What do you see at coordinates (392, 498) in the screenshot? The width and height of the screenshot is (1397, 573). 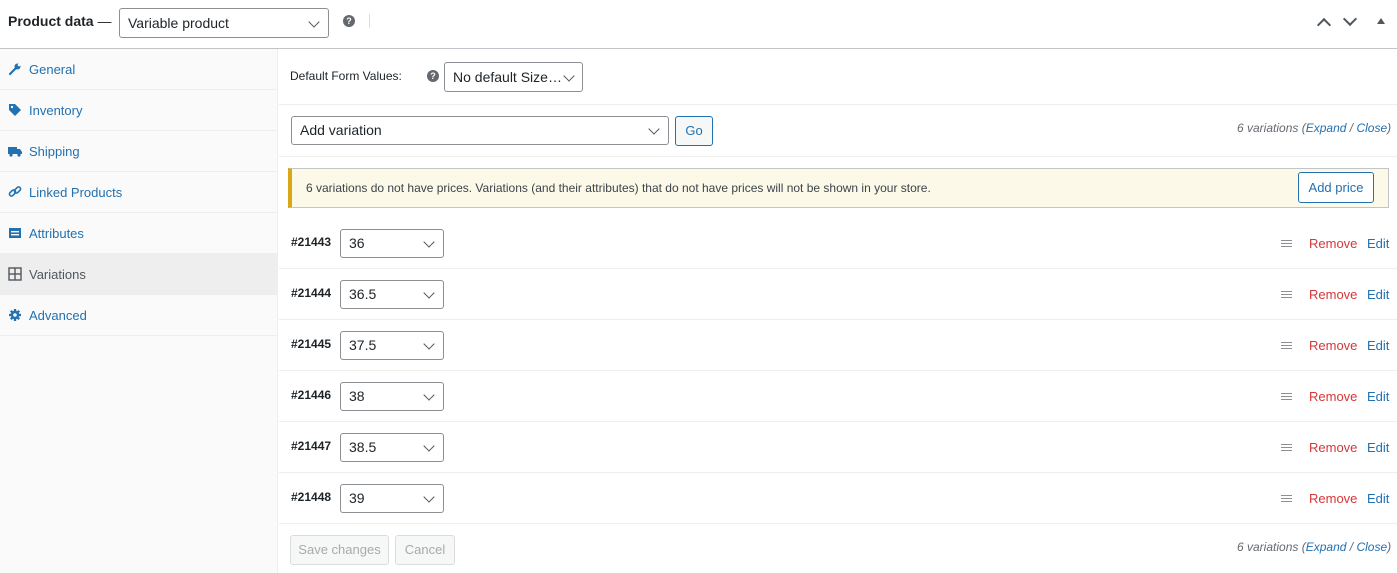 I see `variation-size-select: 39` at bounding box center [392, 498].